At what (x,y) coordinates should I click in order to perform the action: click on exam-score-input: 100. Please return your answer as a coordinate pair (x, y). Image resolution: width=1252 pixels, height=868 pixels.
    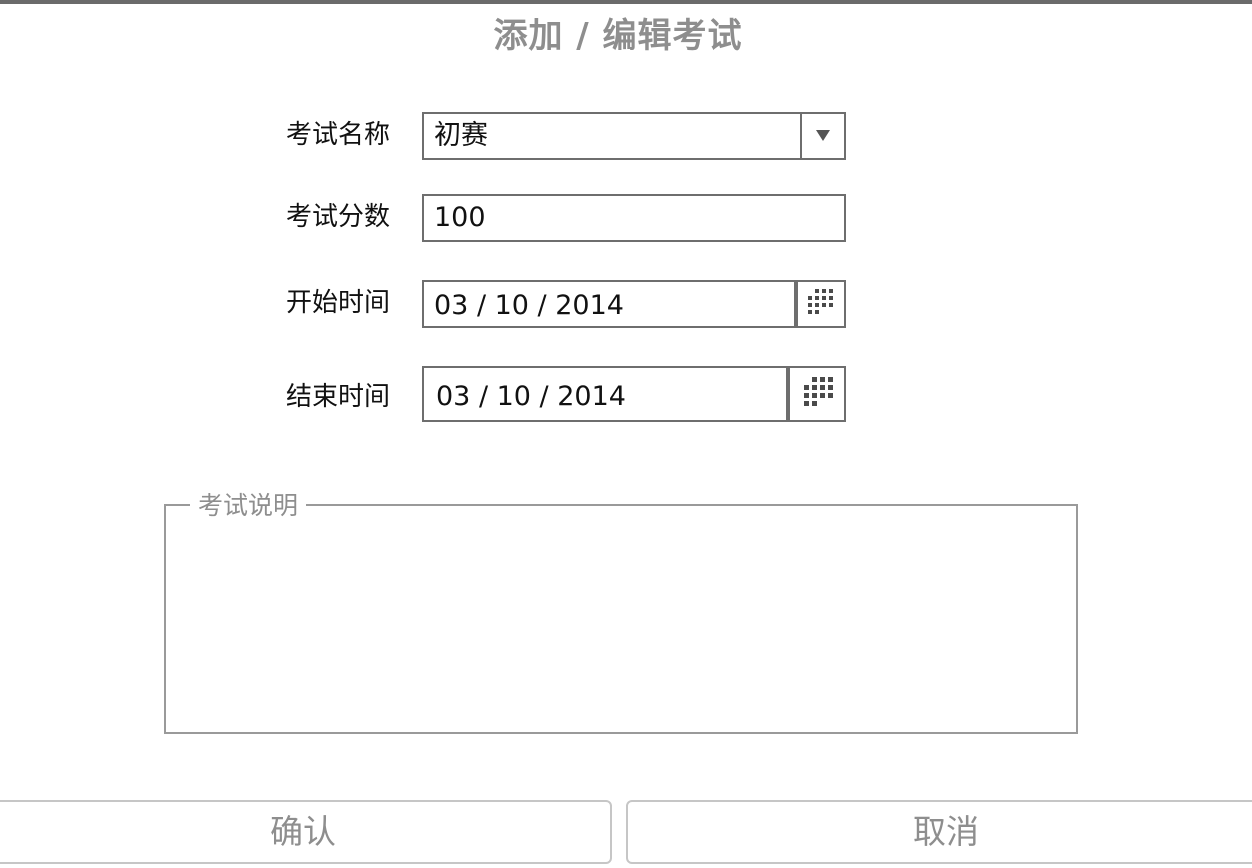
    Looking at the image, I should click on (634, 218).